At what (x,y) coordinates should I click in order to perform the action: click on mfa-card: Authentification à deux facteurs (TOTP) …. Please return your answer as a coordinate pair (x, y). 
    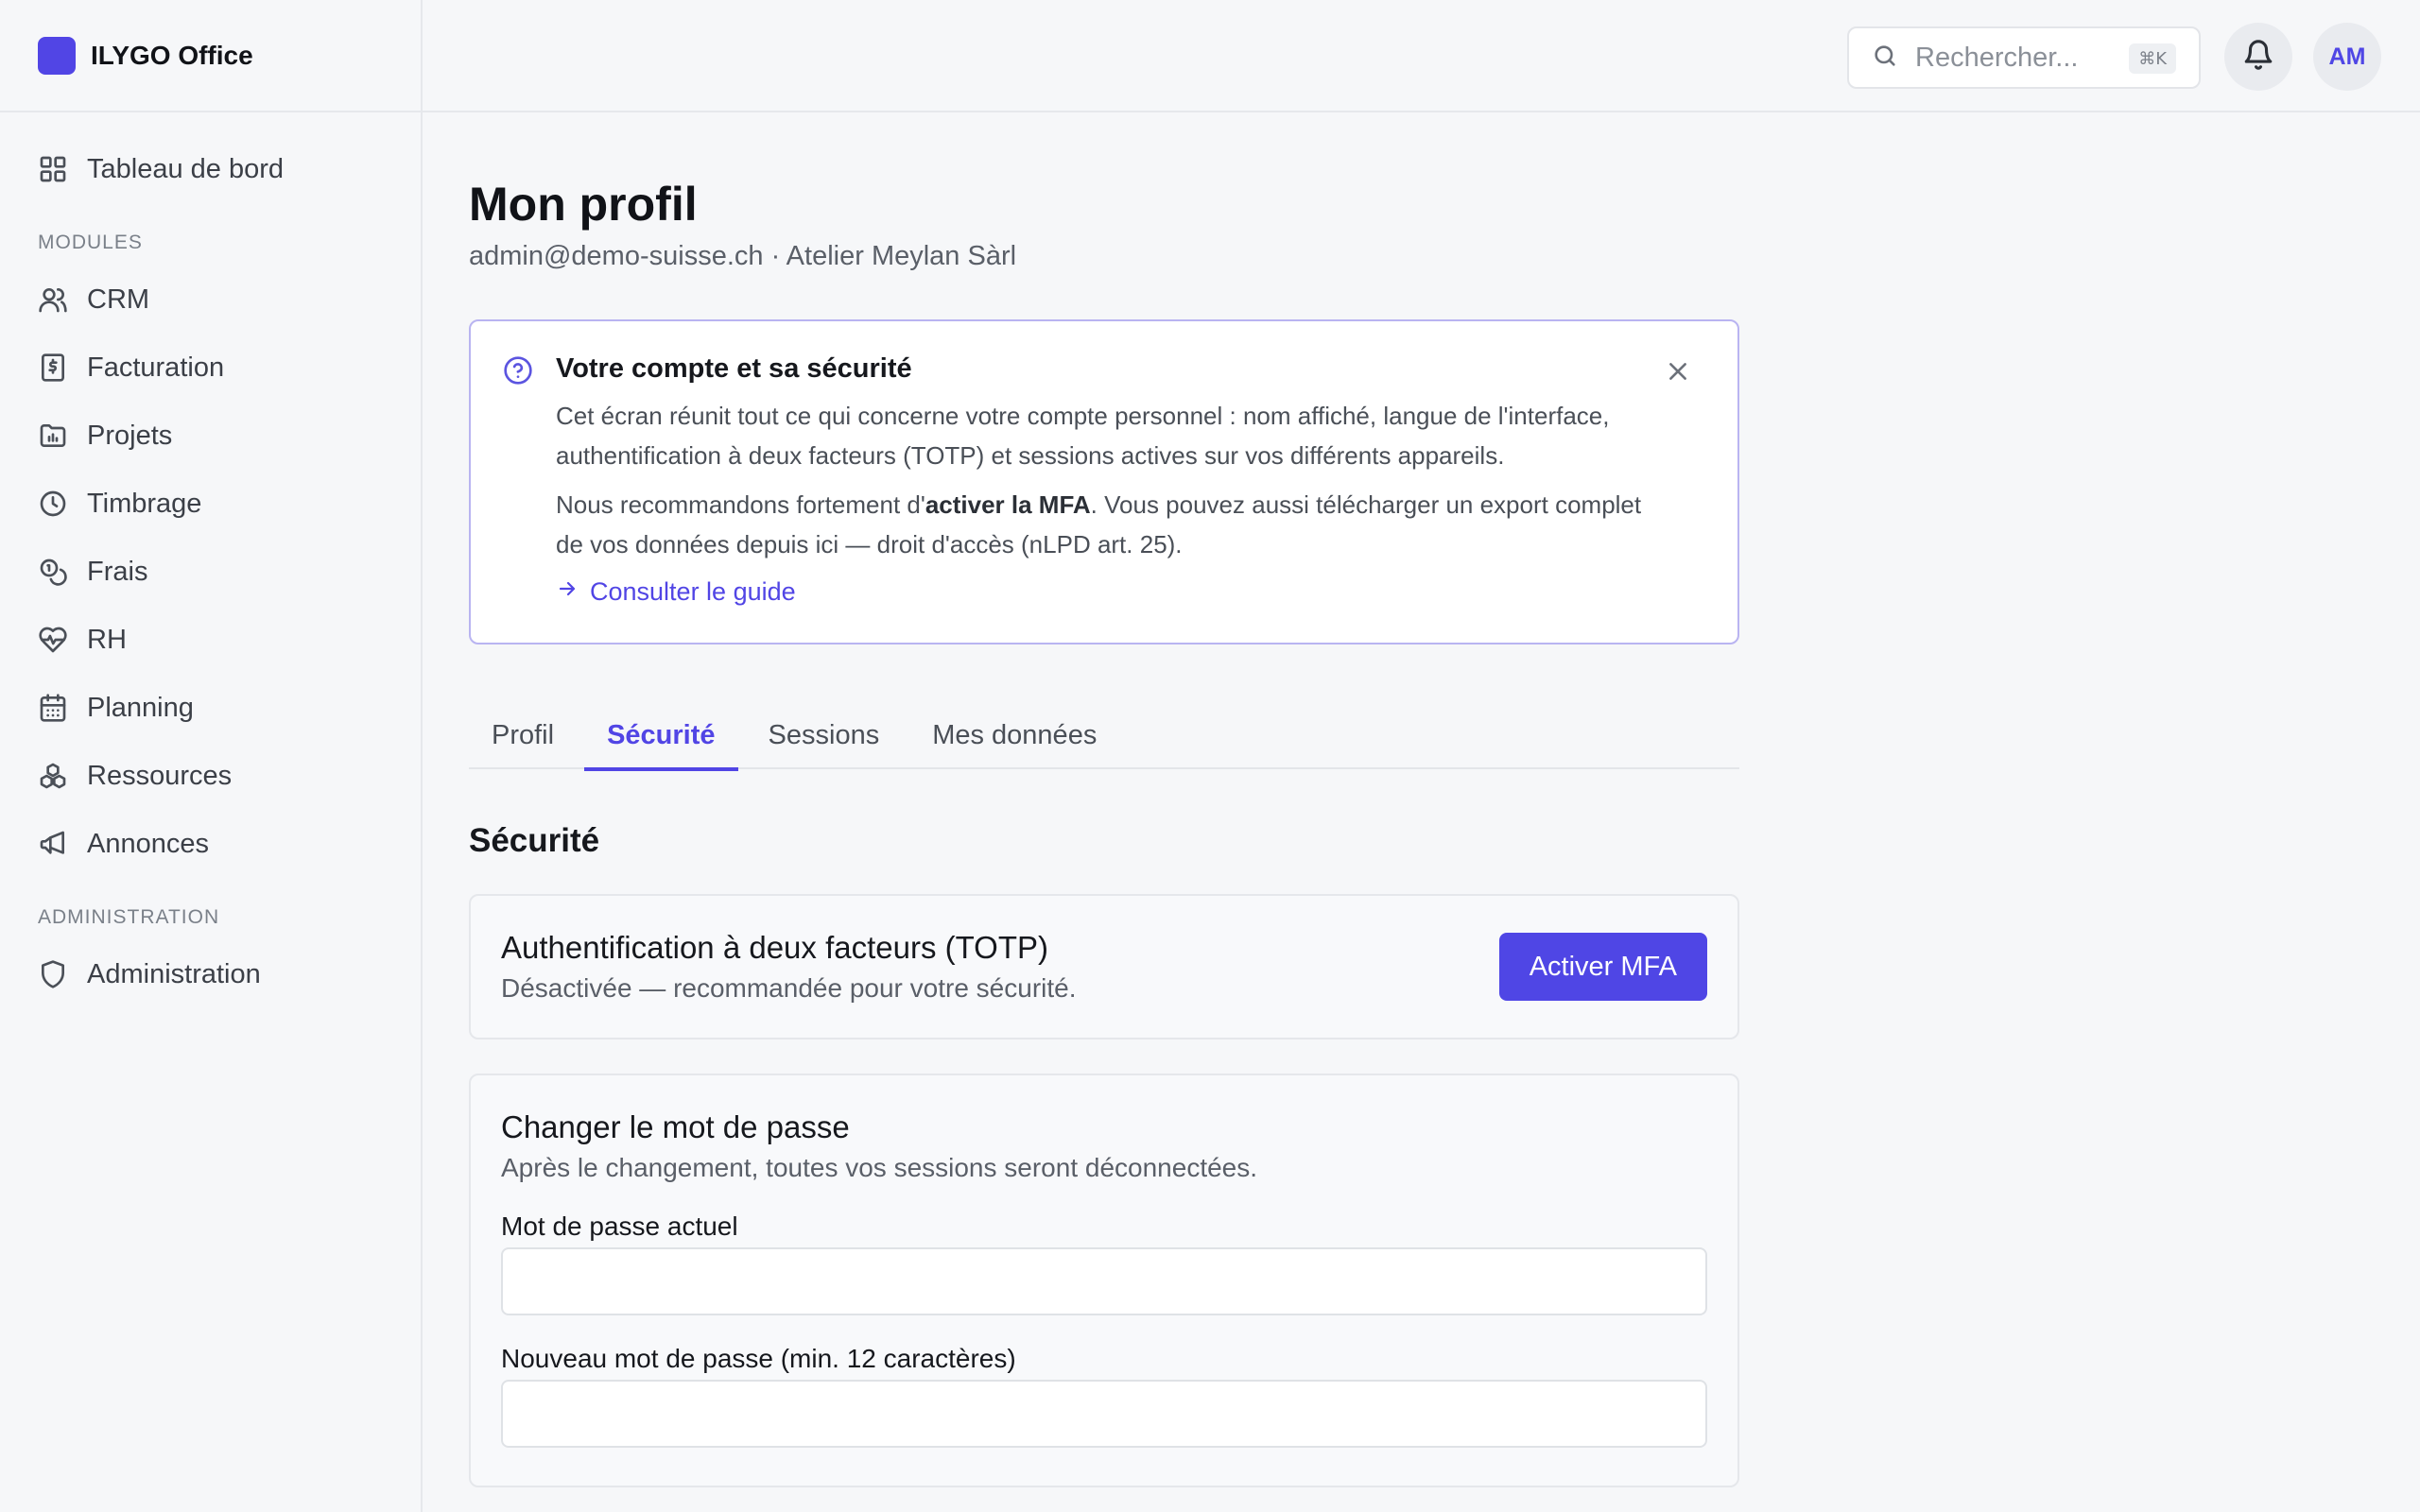
    Looking at the image, I should click on (1104, 967).